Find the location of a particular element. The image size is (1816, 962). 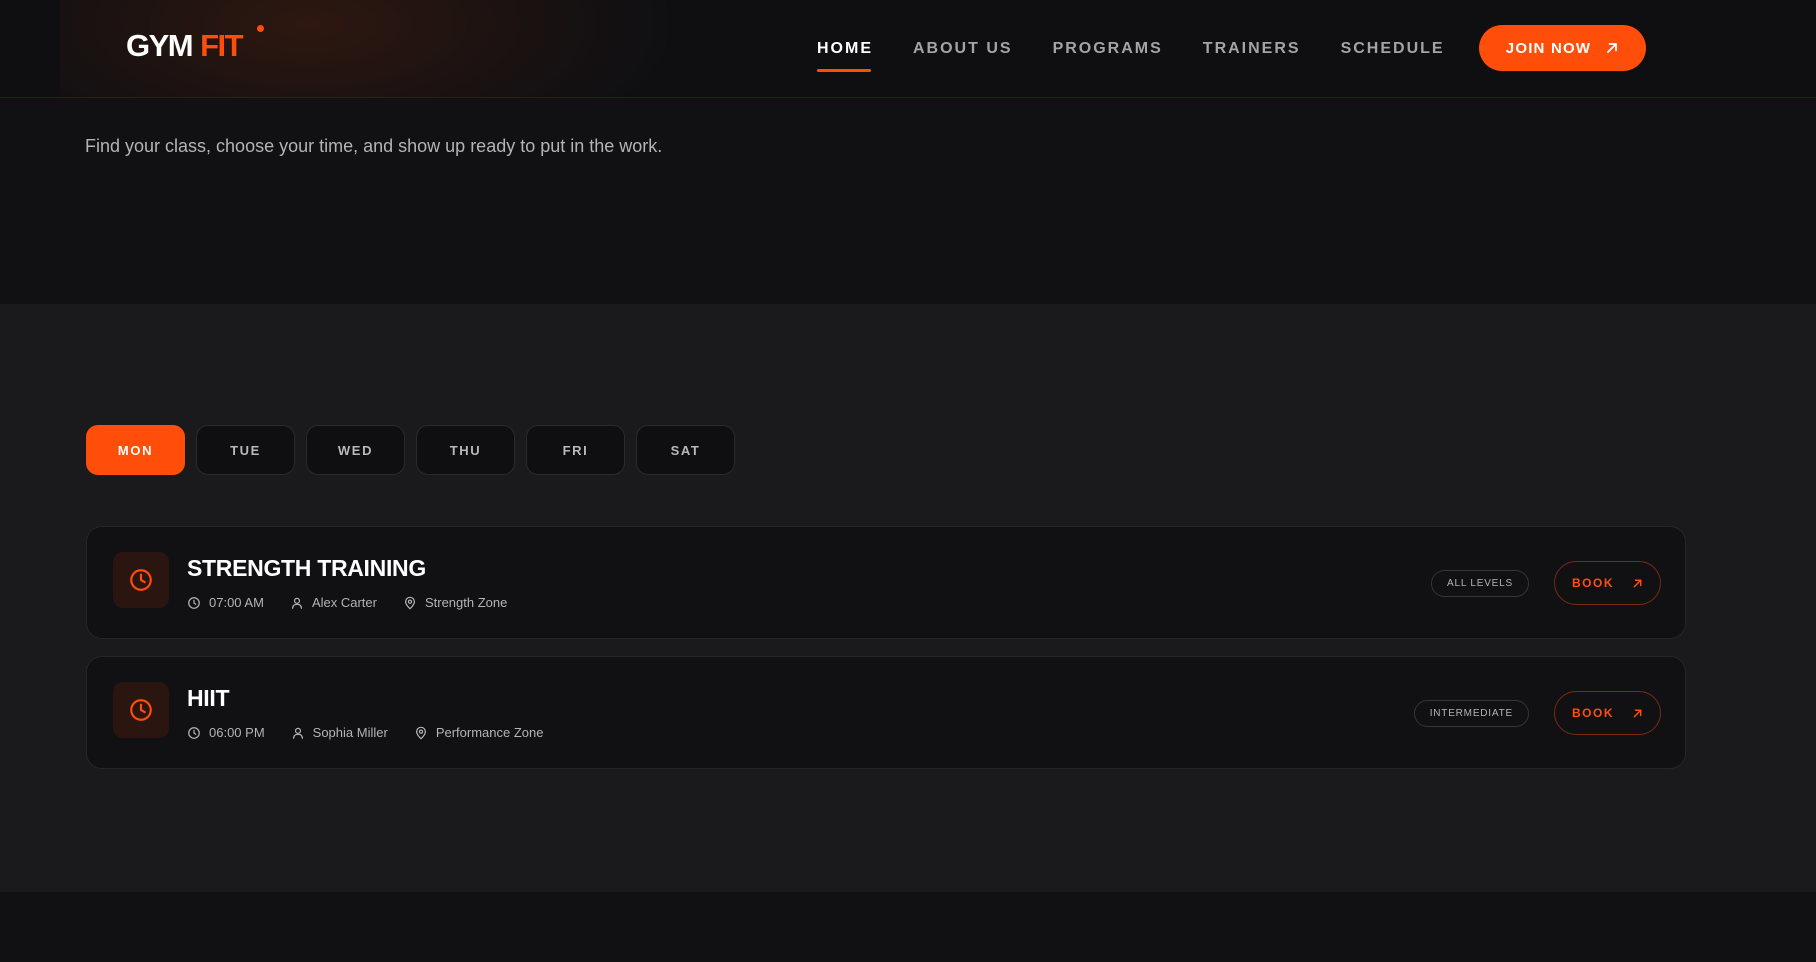

class-time-text: 07:00 AM is located at coordinates (236, 602).